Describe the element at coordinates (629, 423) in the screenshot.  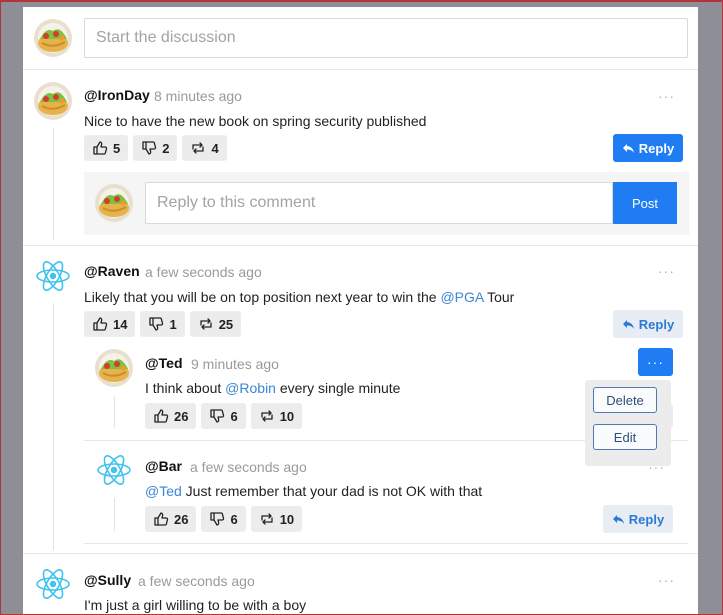
I see `options-menu: Delete Edit` at that location.